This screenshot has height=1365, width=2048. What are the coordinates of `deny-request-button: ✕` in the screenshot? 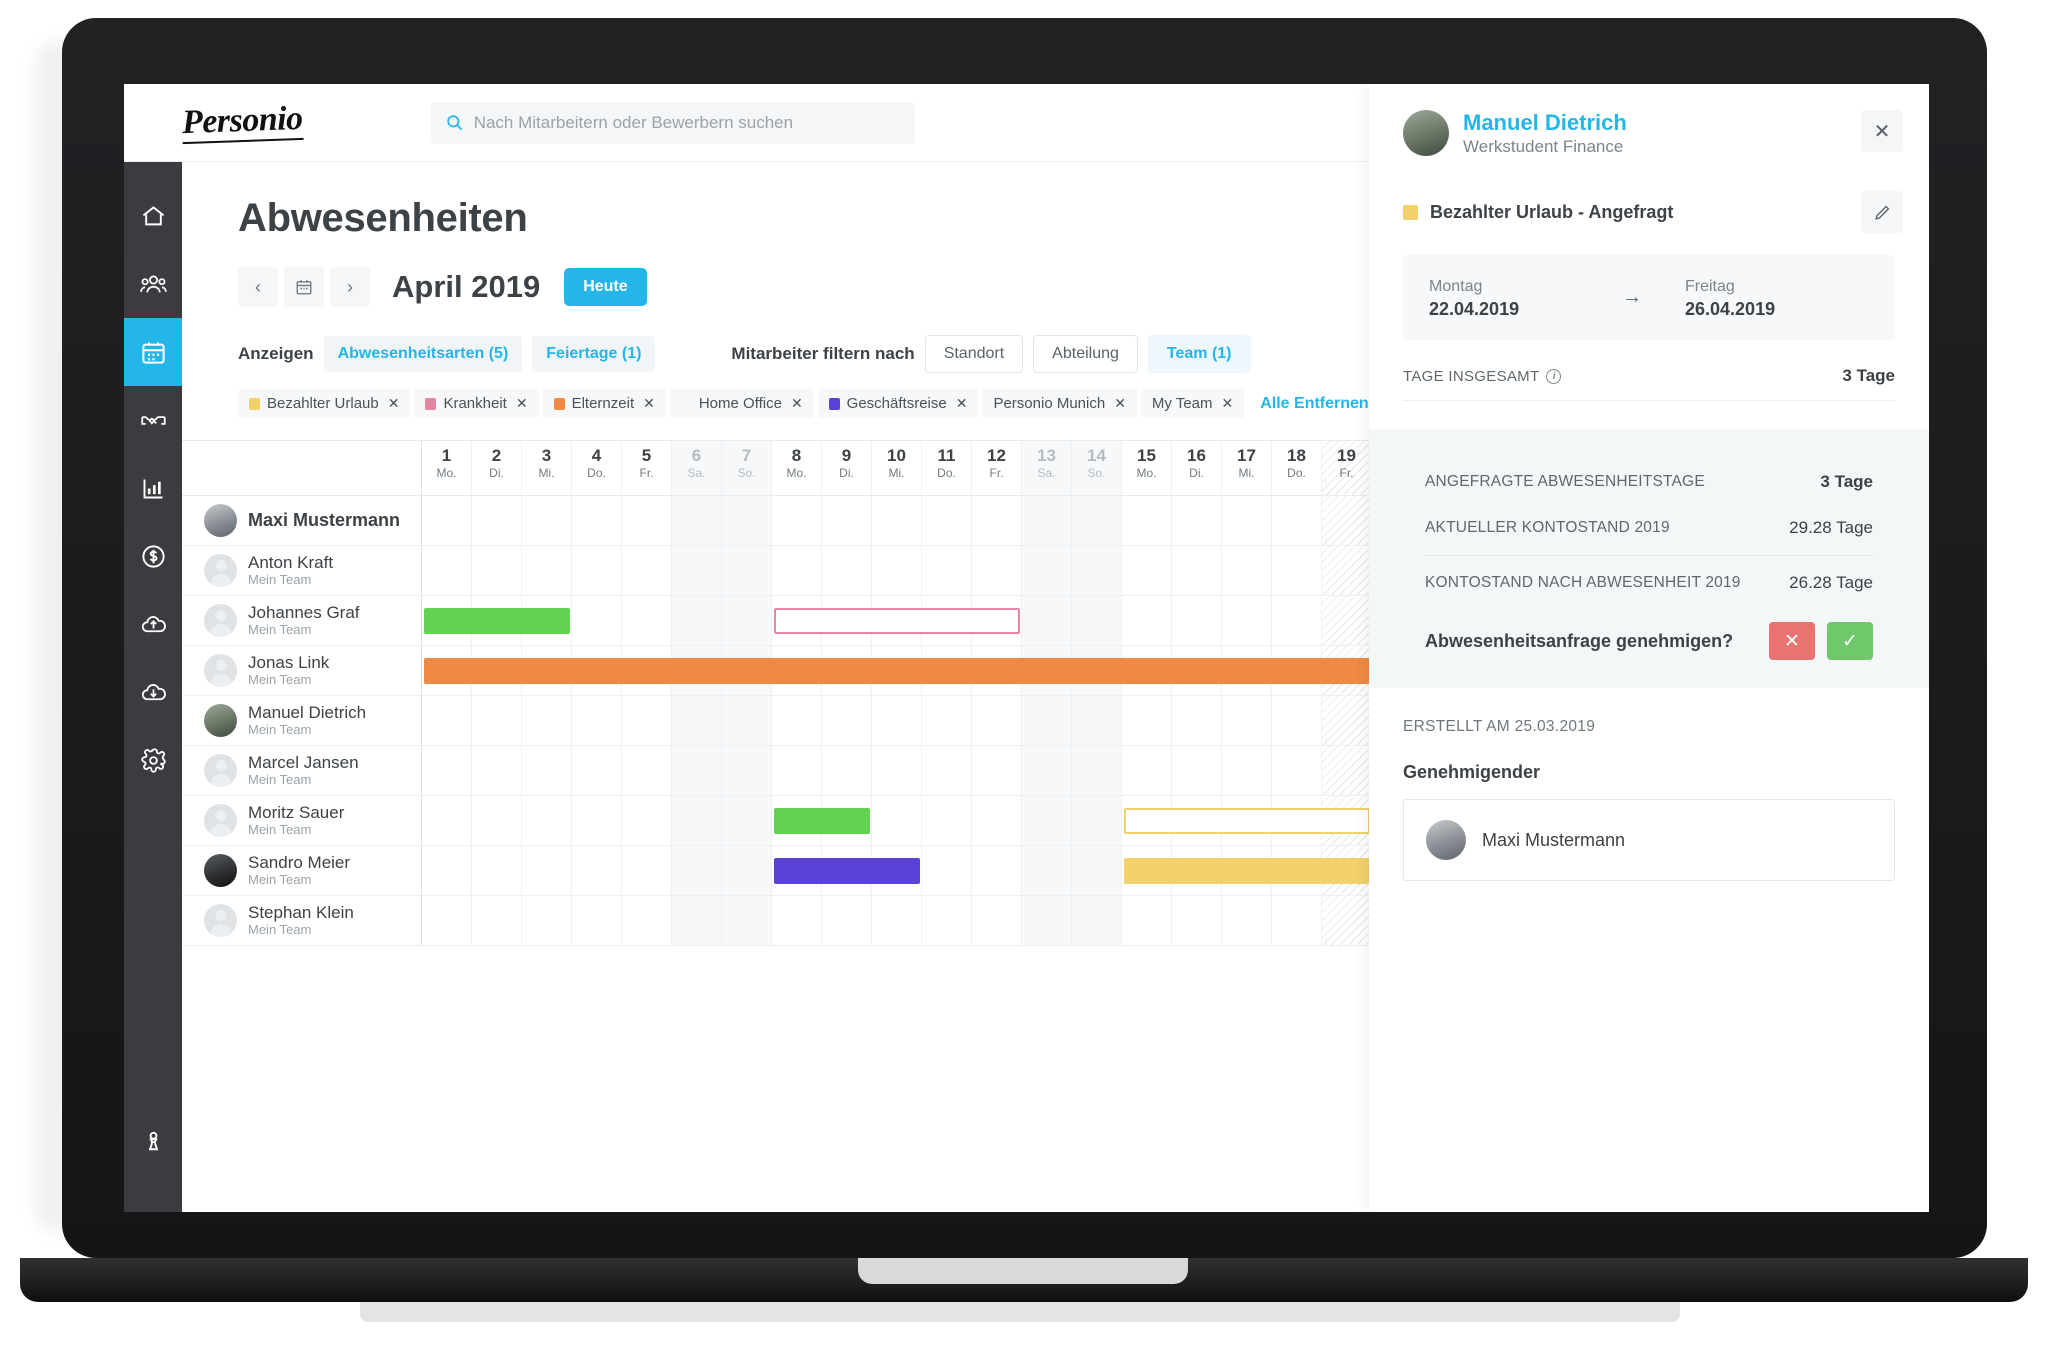 It's located at (1792, 641).